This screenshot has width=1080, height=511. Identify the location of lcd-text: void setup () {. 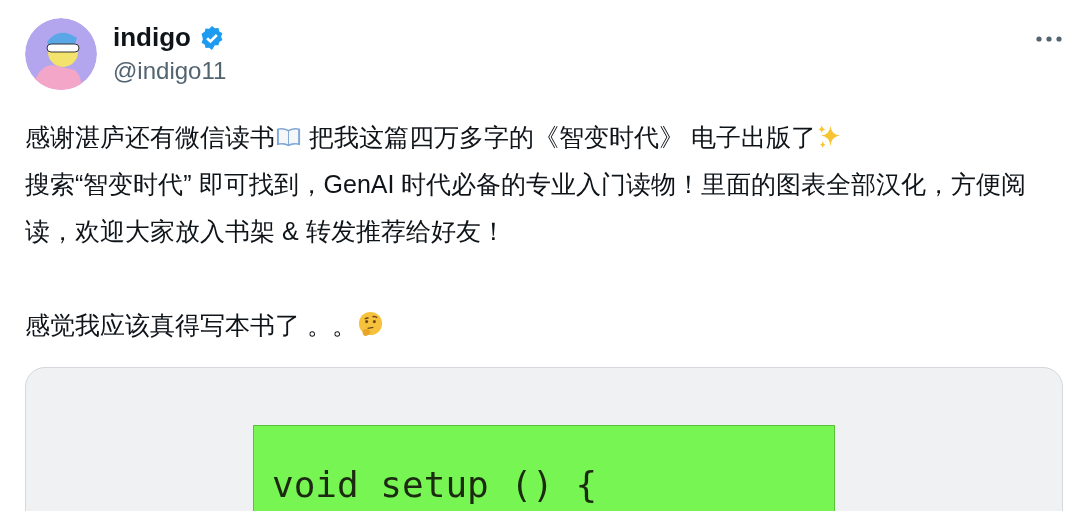
(435, 484).